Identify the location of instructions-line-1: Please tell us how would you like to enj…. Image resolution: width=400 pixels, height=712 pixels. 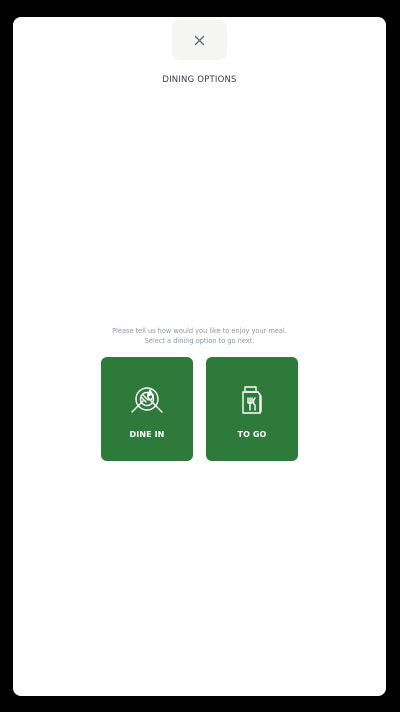
(199, 331).